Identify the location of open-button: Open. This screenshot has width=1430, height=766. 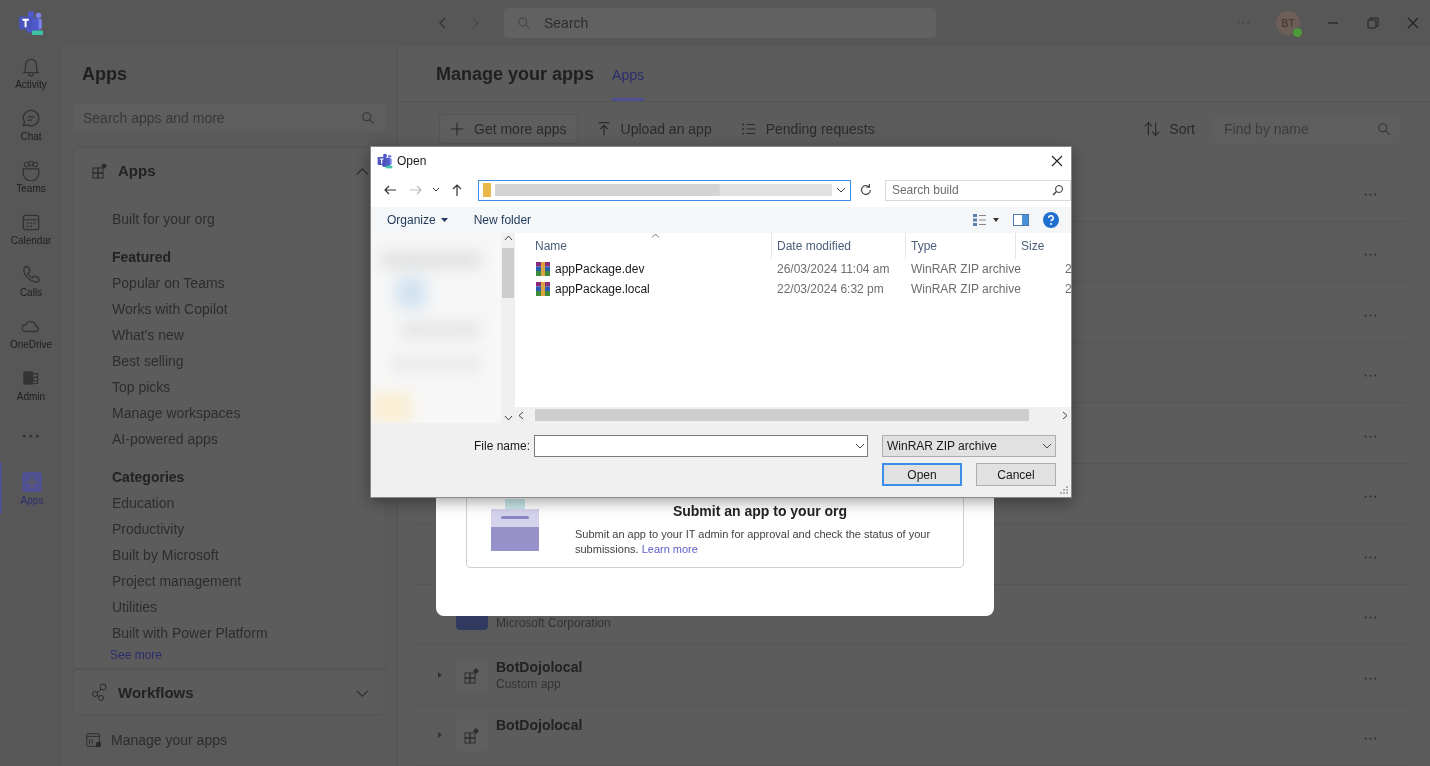
(922, 474).